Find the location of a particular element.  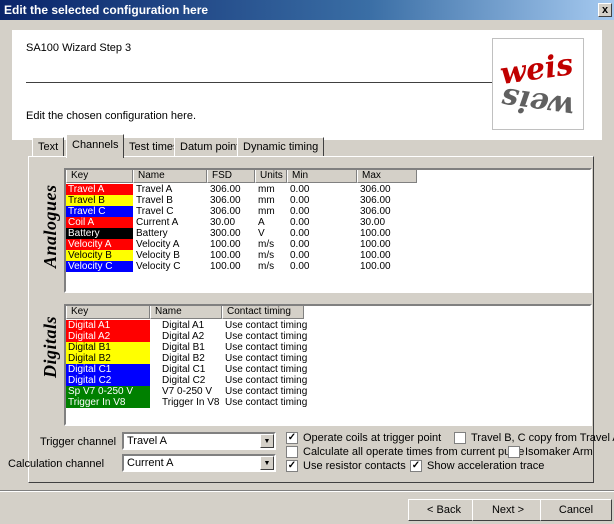

table-row: Digital A2 Digital A2 Use contact timing is located at coordinates (204, 336).